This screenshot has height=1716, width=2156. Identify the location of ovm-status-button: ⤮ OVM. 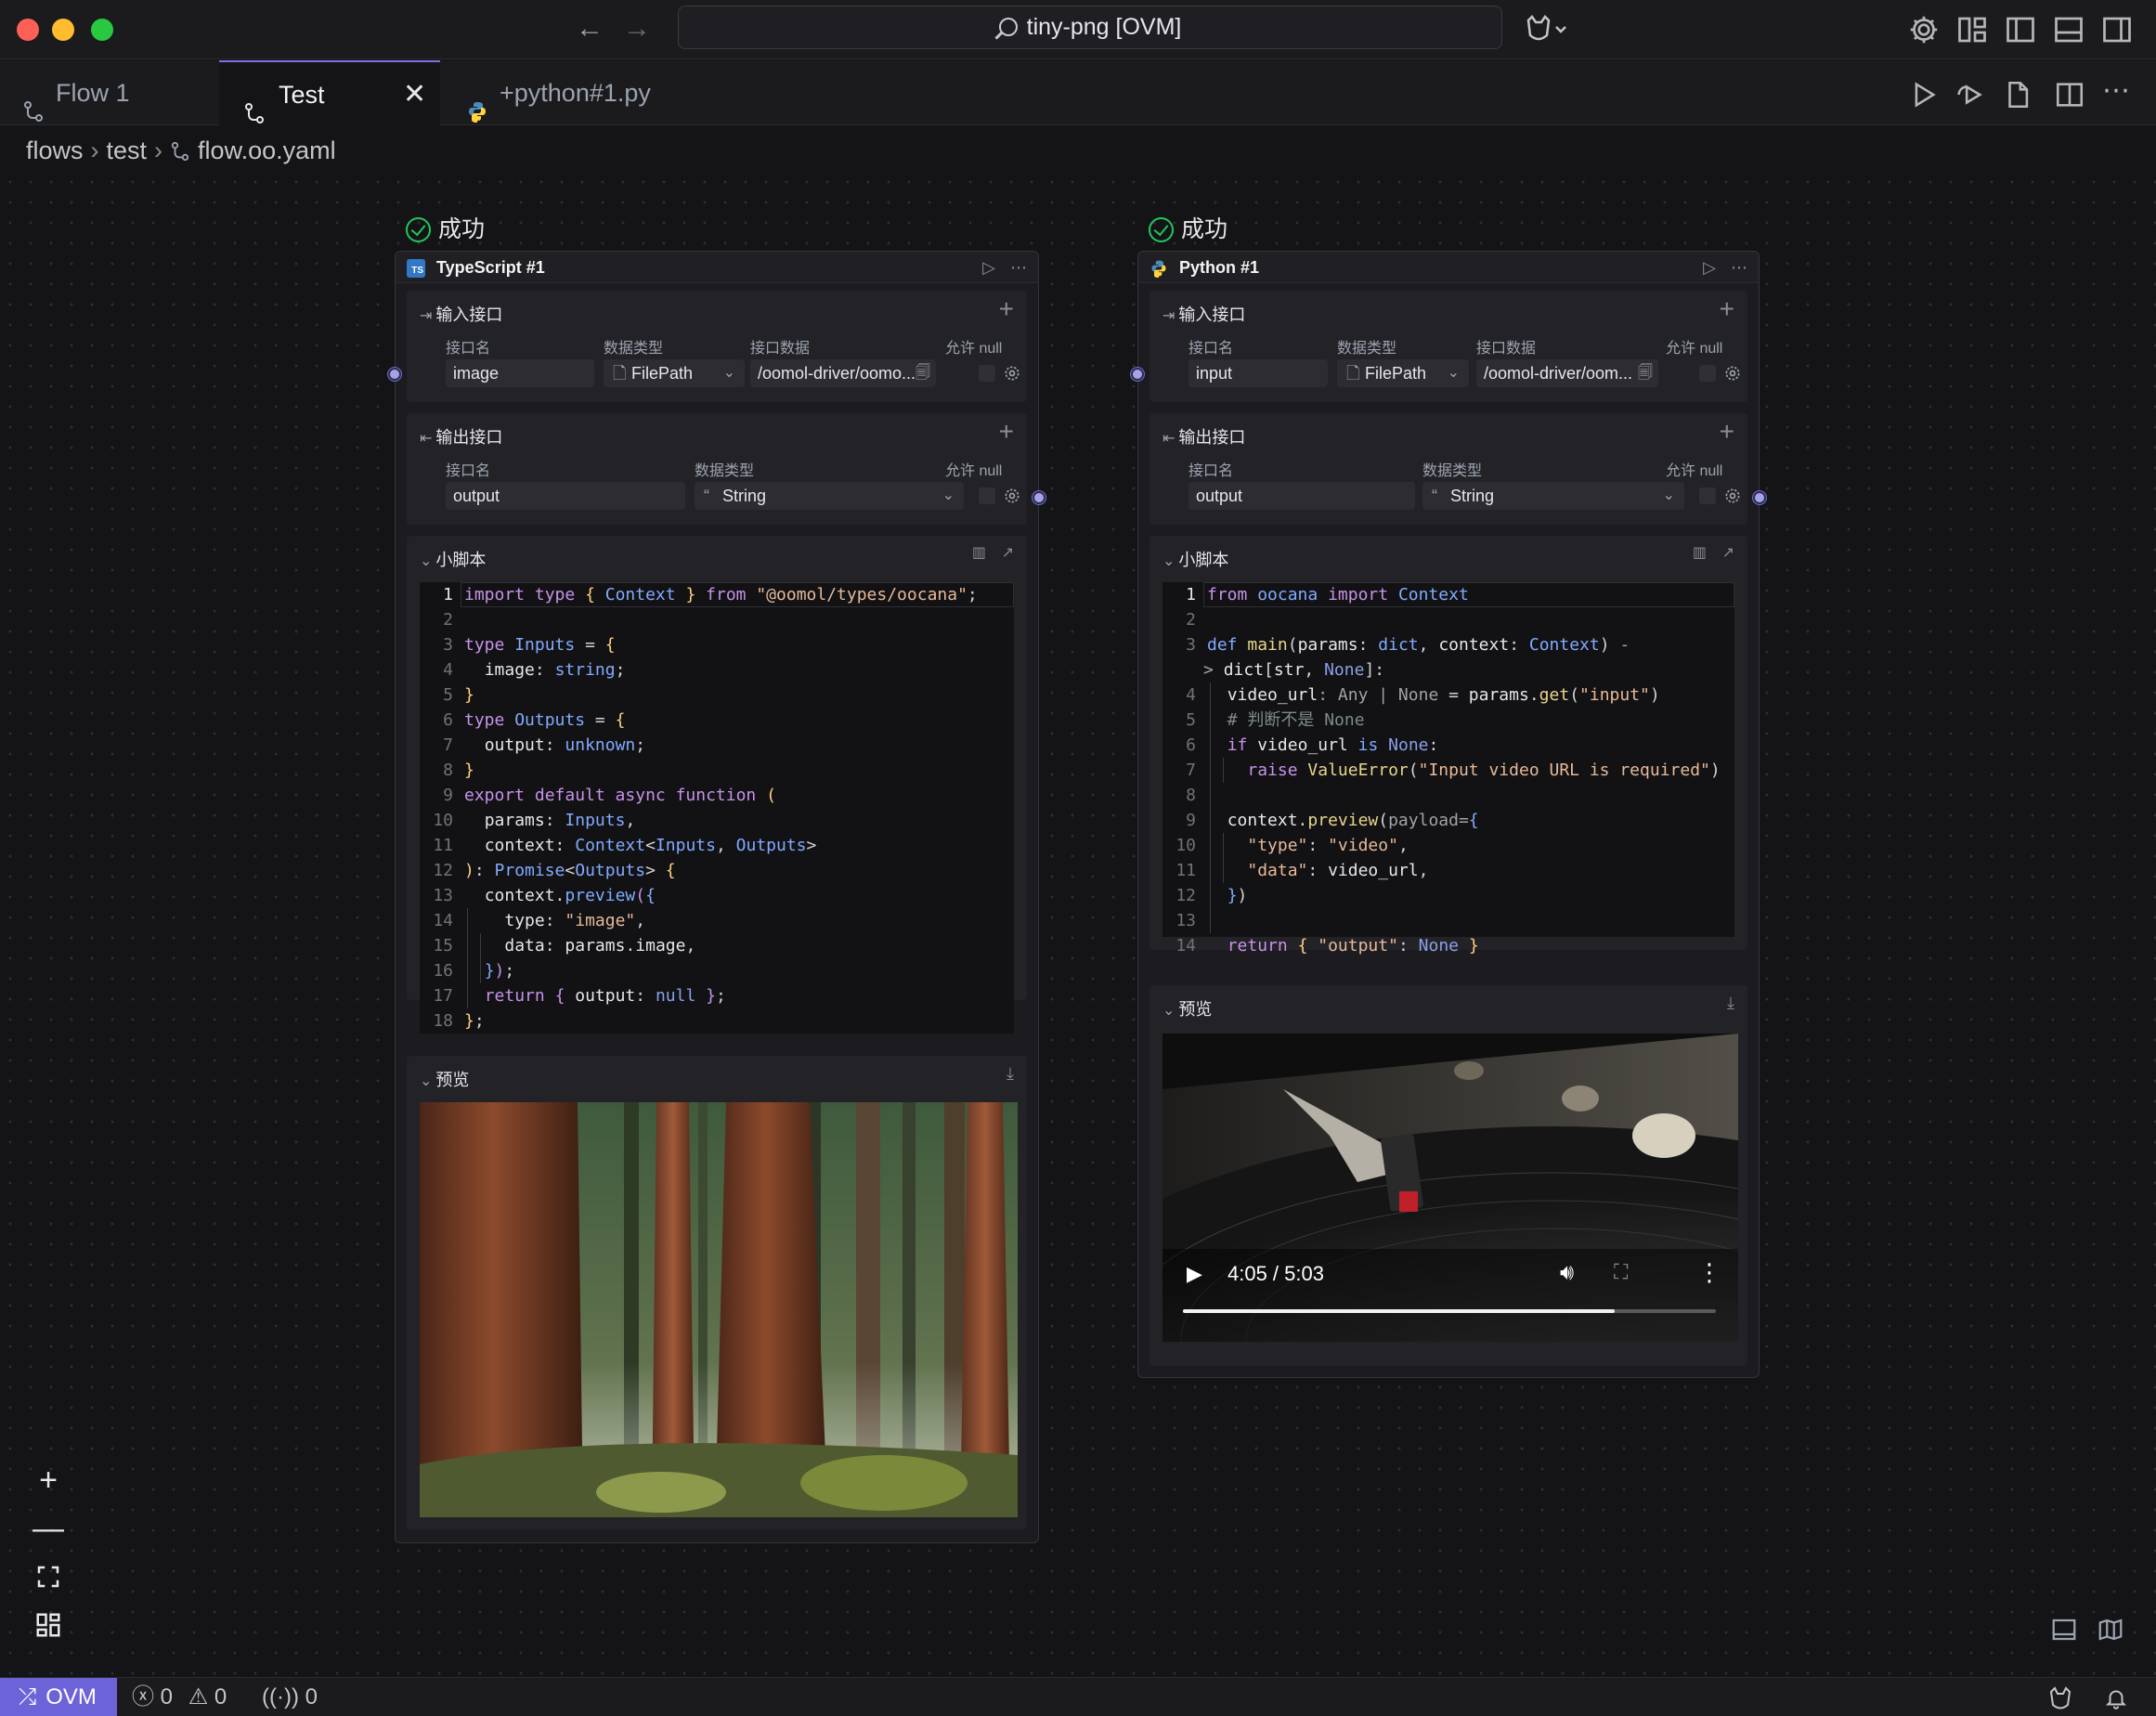
(58, 1697).